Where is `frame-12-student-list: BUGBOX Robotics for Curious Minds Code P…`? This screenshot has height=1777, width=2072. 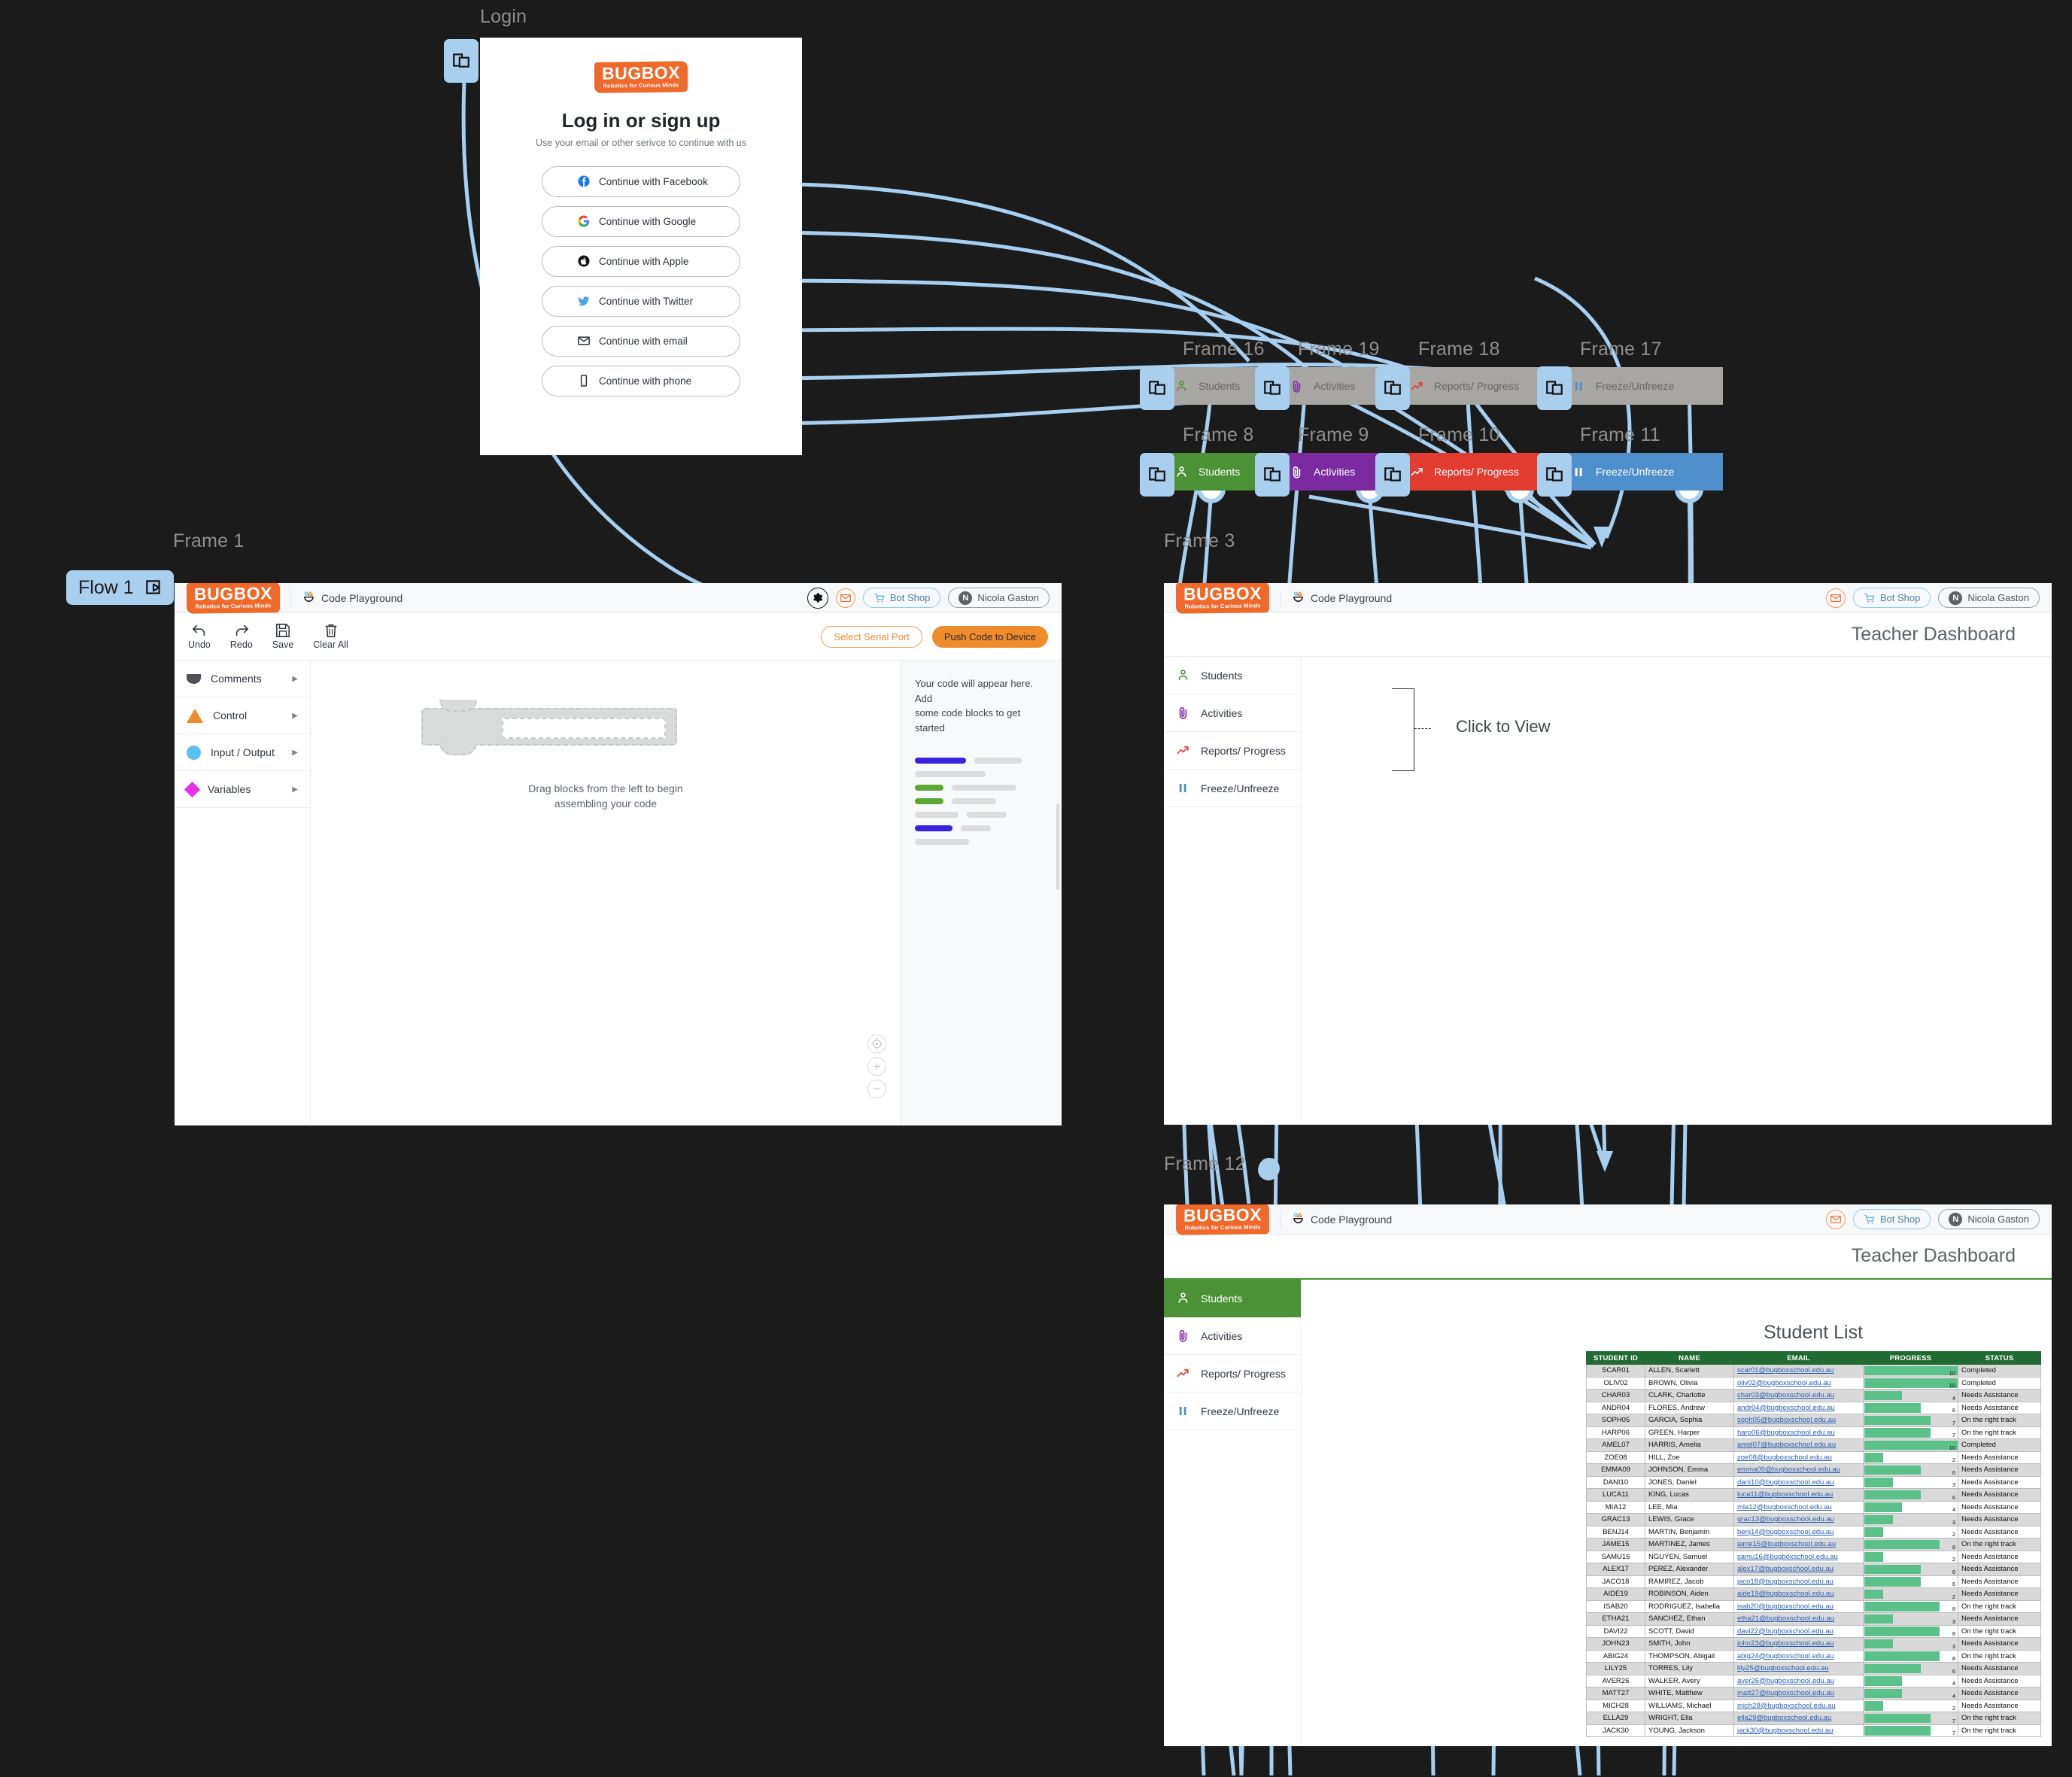 frame-12-student-list: BUGBOX Robotics for Curious Minds Code P… is located at coordinates (1608, 1475).